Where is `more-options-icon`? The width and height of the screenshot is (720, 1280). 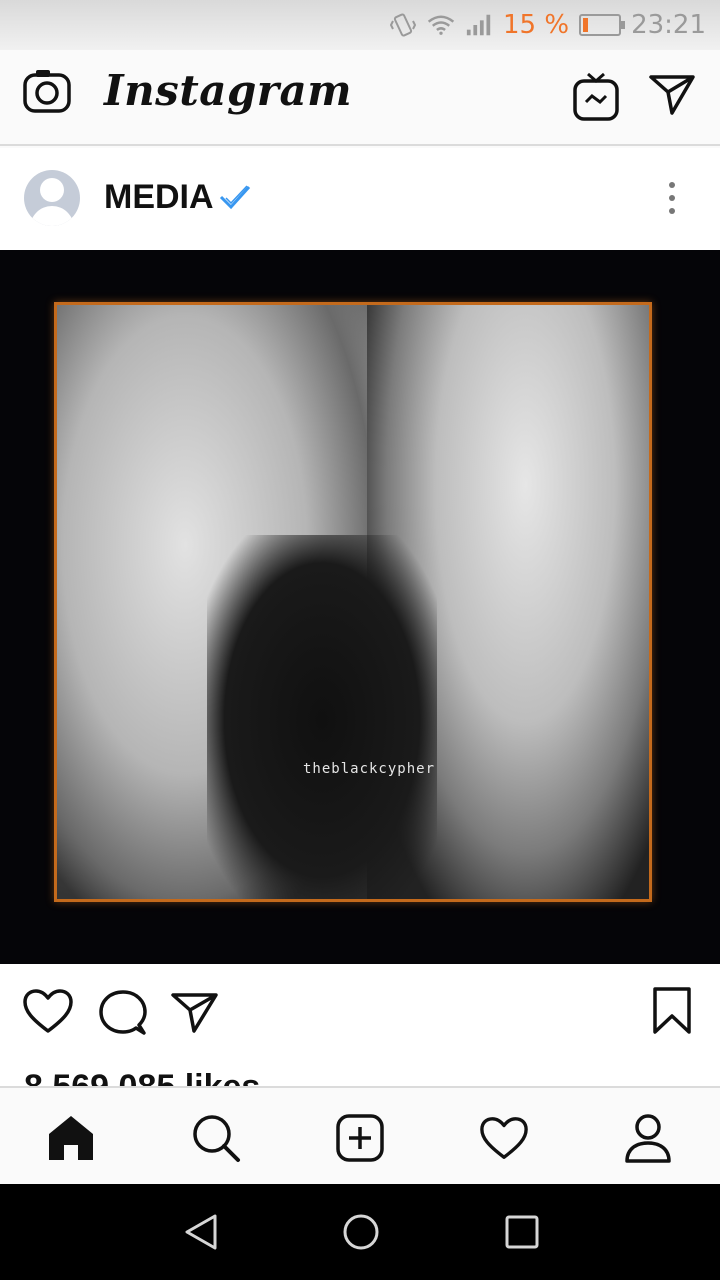
more-options-icon is located at coordinates (672, 200).